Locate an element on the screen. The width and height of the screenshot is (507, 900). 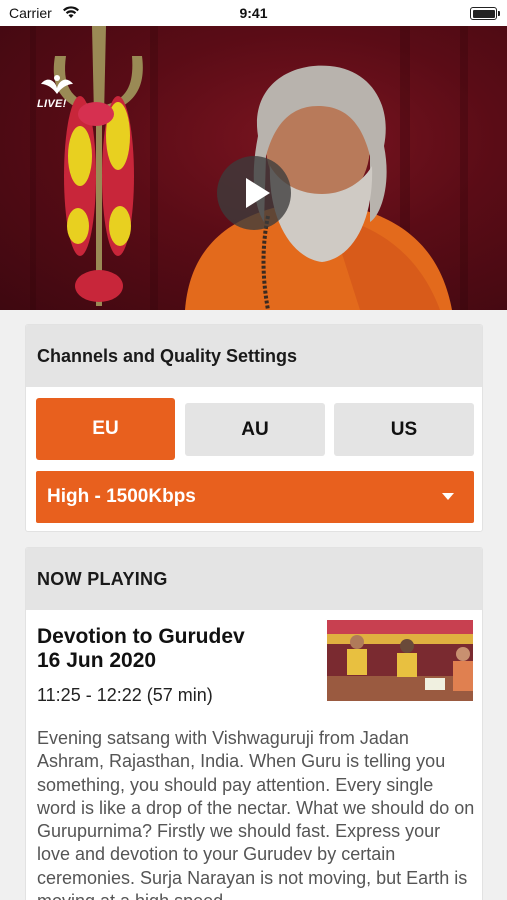
quality-value: High - 1500Kbps is located at coordinates (121, 496).